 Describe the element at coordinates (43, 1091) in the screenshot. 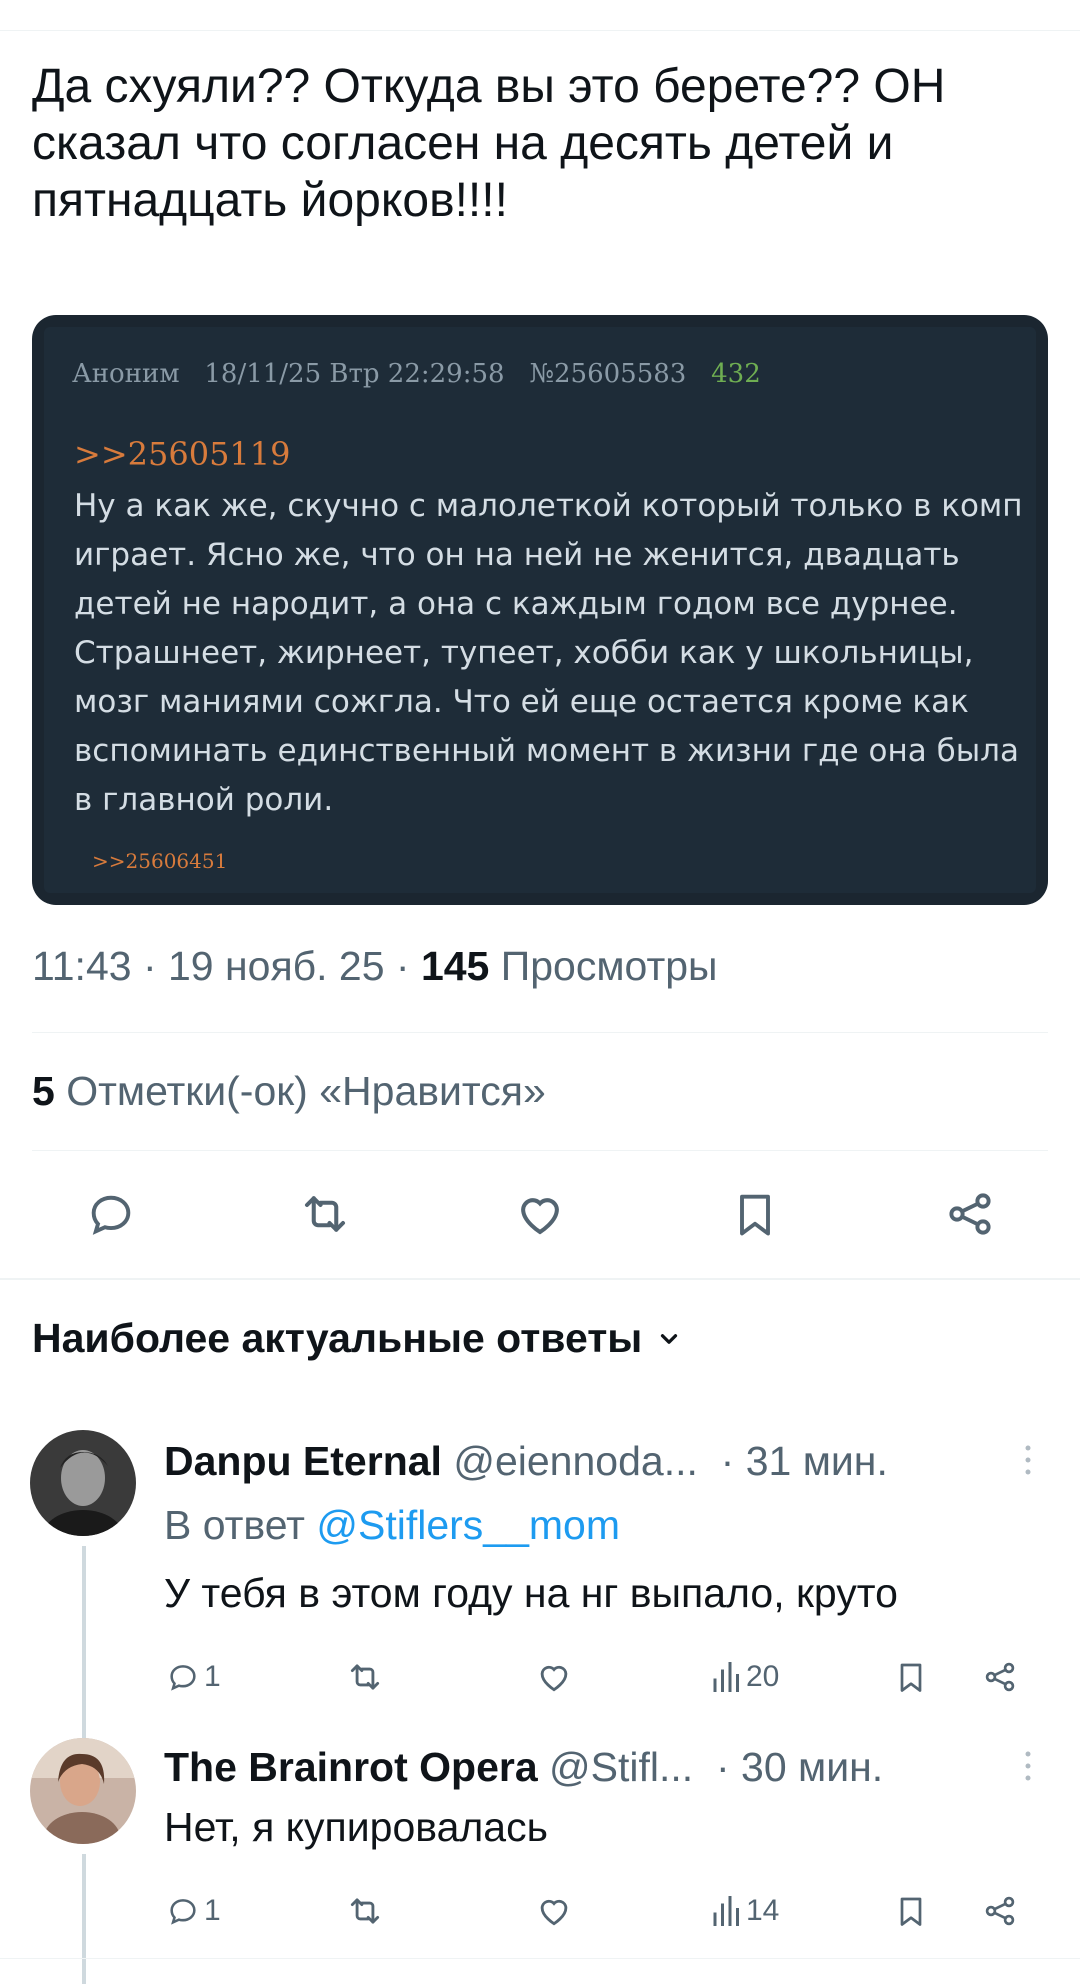

I see `likes-count: 5` at that location.